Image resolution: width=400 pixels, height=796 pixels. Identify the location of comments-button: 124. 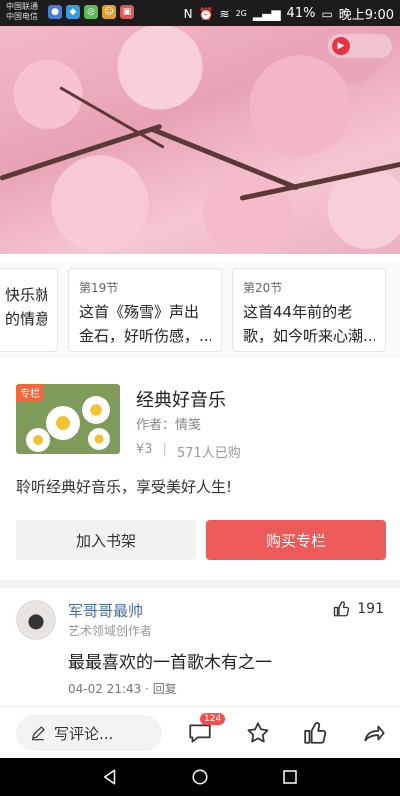
(206, 730).